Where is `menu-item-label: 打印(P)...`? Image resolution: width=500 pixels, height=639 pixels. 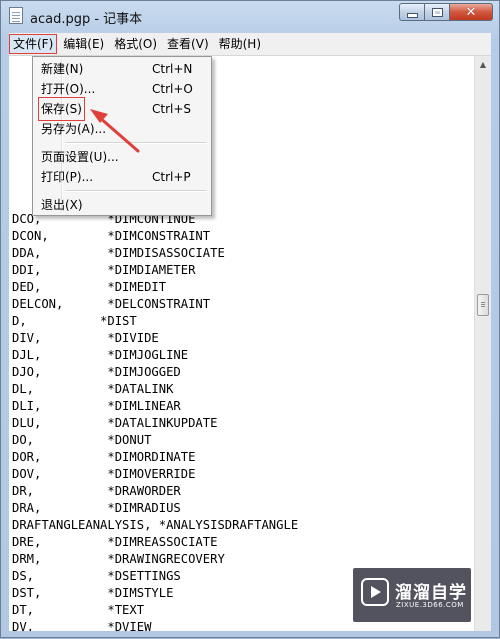 menu-item-label: 打印(P)... is located at coordinates (67, 177).